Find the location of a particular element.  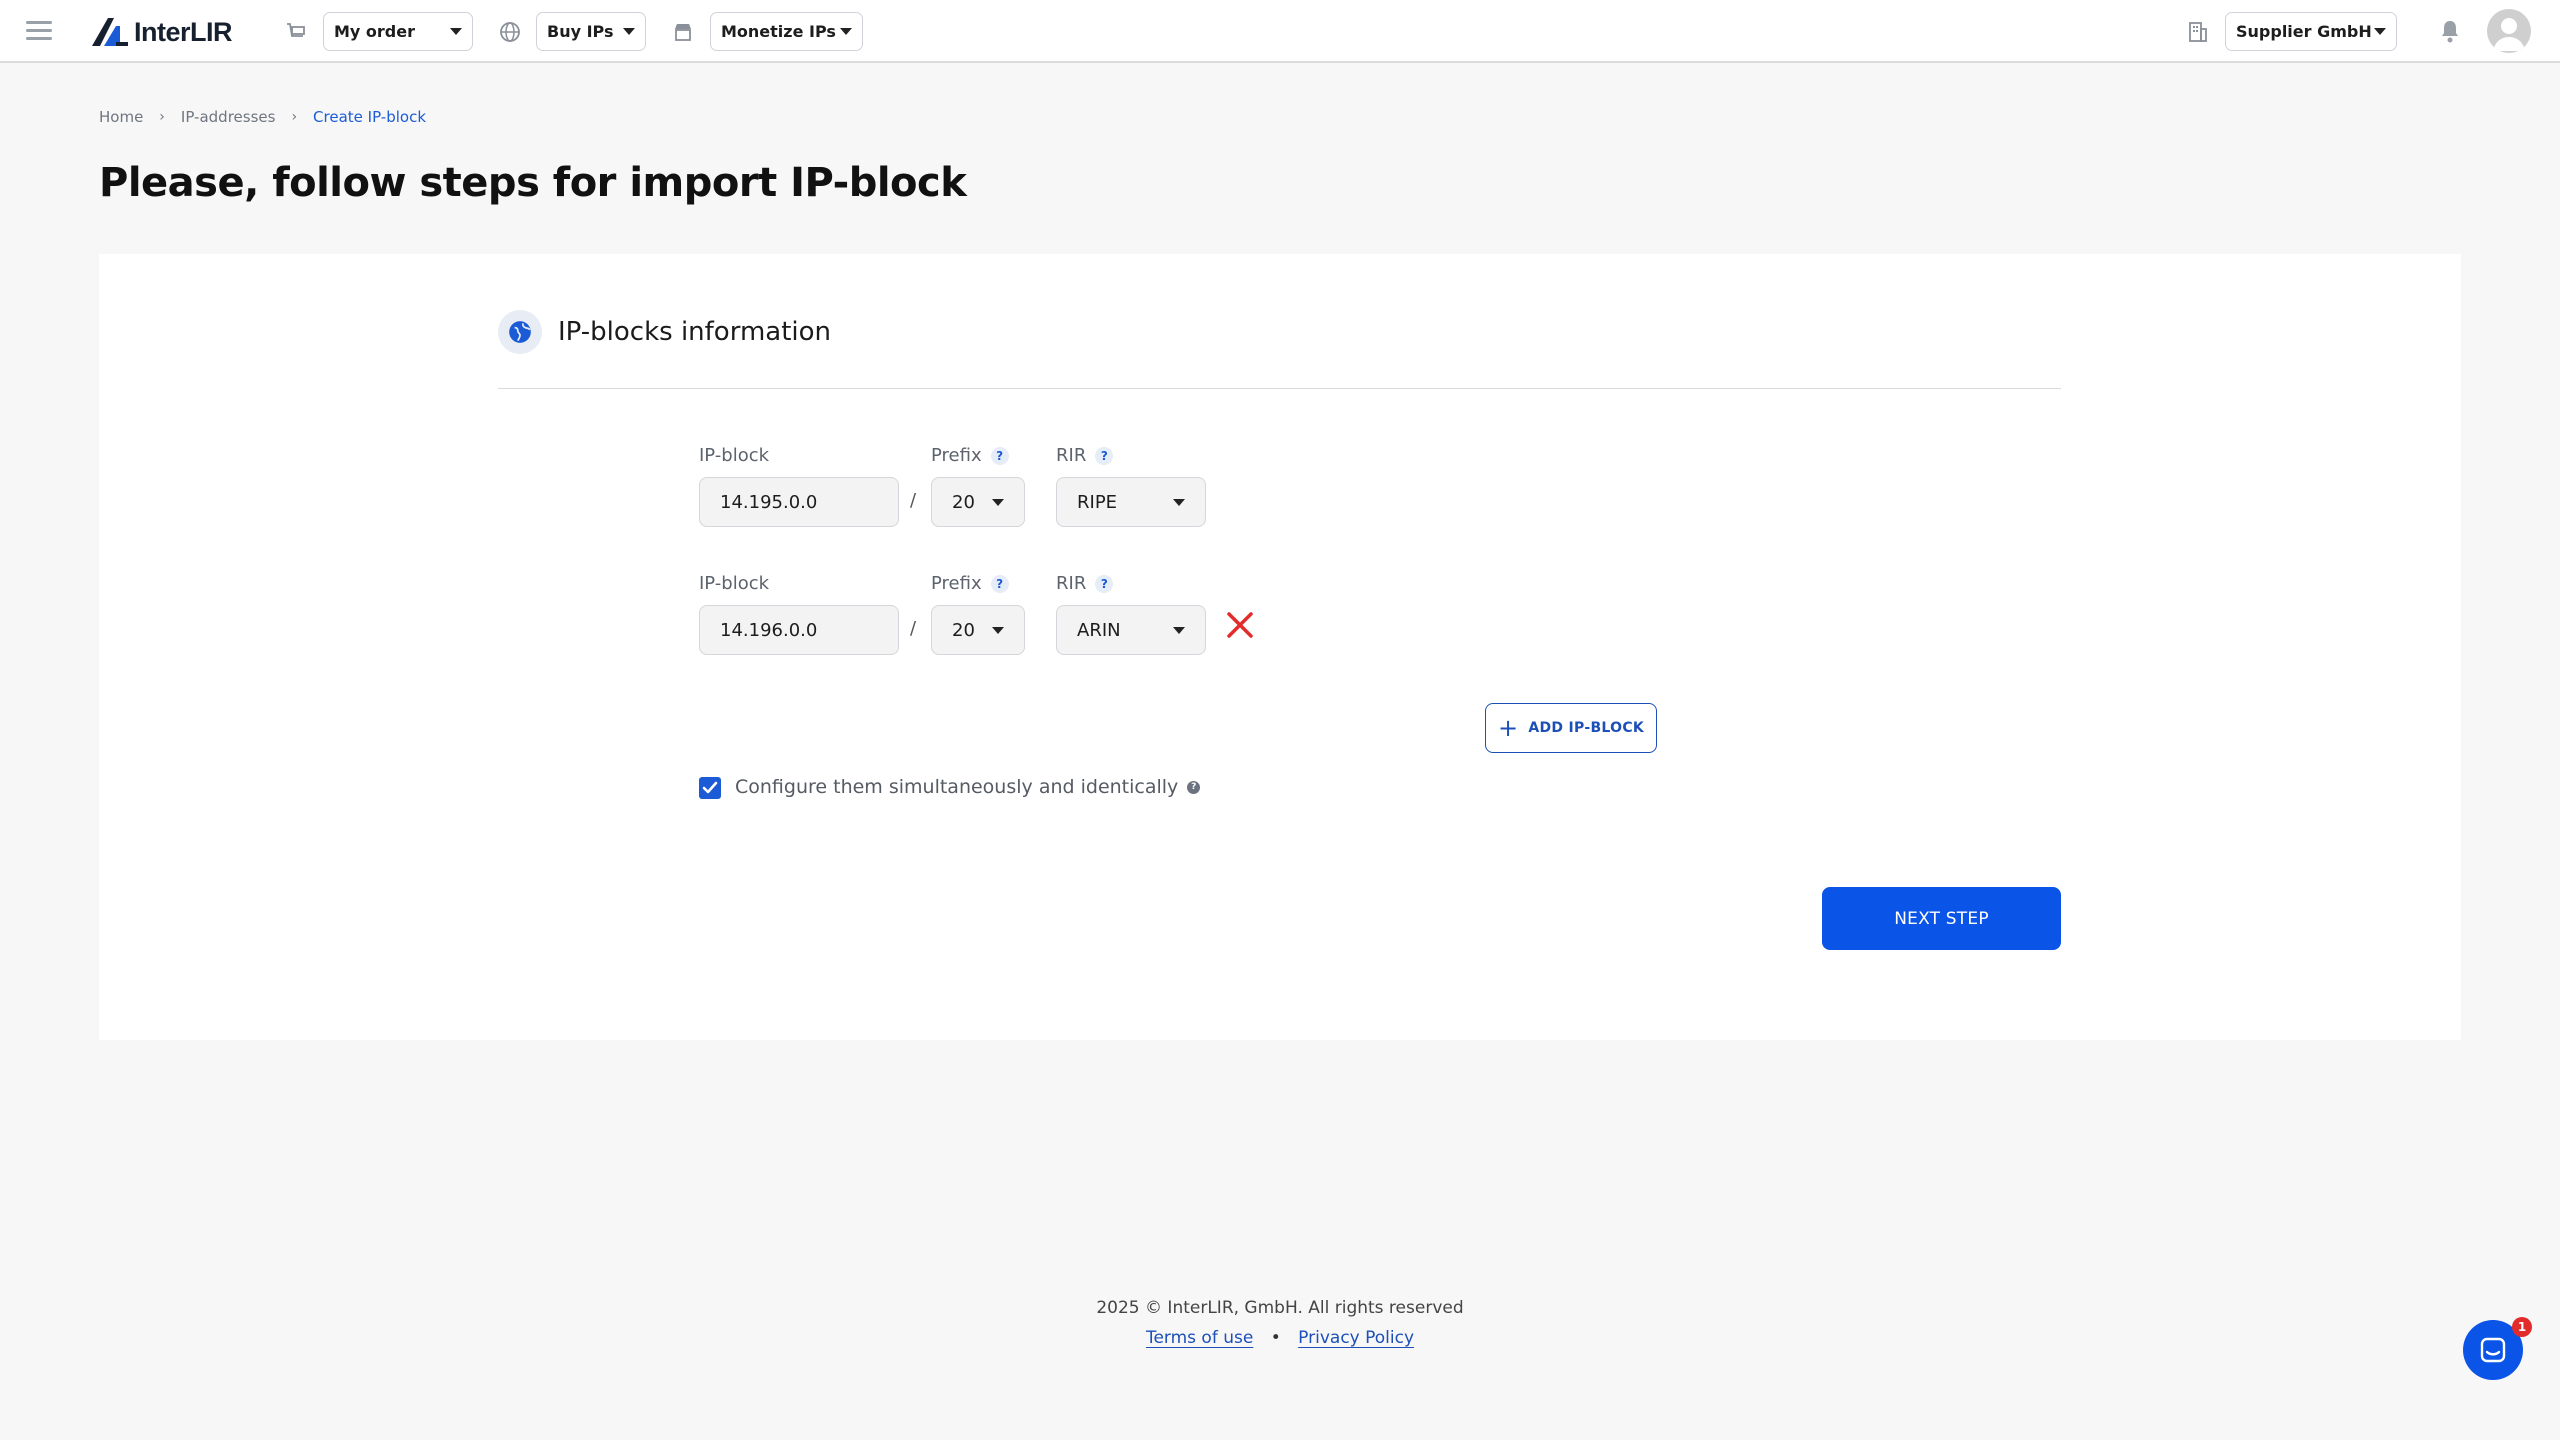

section-header: IP-blocks information is located at coordinates (664, 332).